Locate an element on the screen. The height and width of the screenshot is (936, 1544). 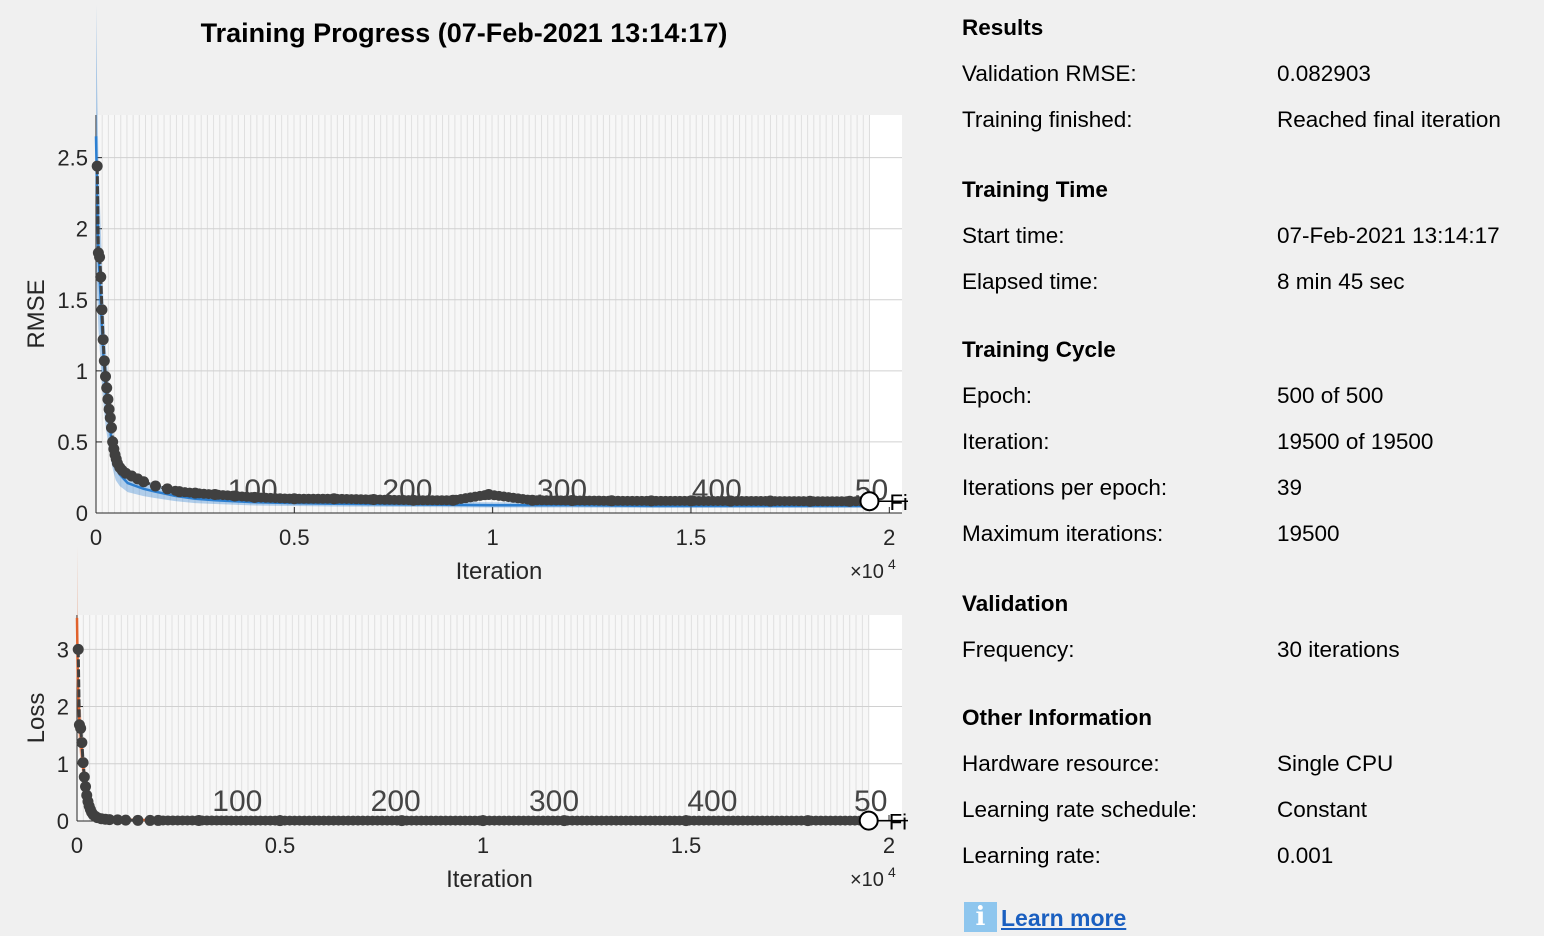
elapsed-time-label: Elapsed time: is located at coordinates (1030, 281).